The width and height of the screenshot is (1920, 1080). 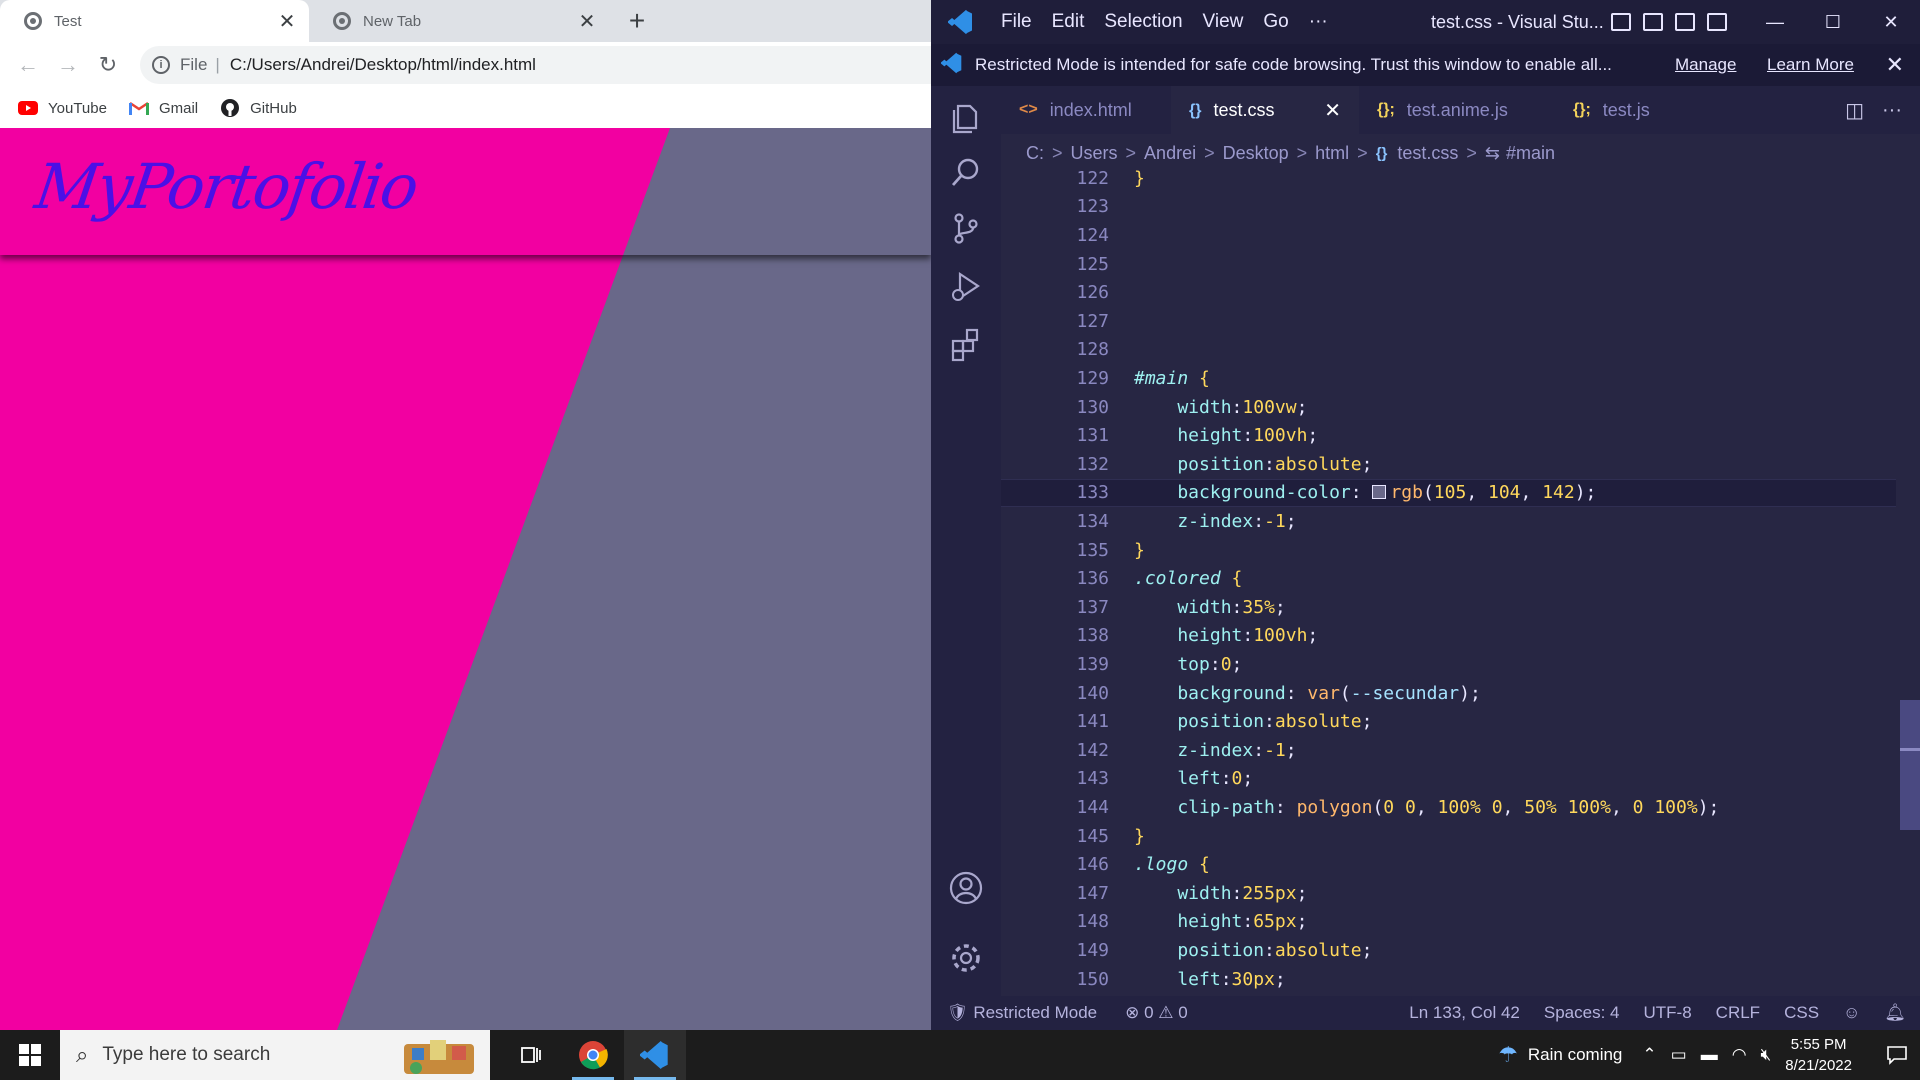 What do you see at coordinates (1833, 22) in the screenshot?
I see `maximize-button: ☐` at bounding box center [1833, 22].